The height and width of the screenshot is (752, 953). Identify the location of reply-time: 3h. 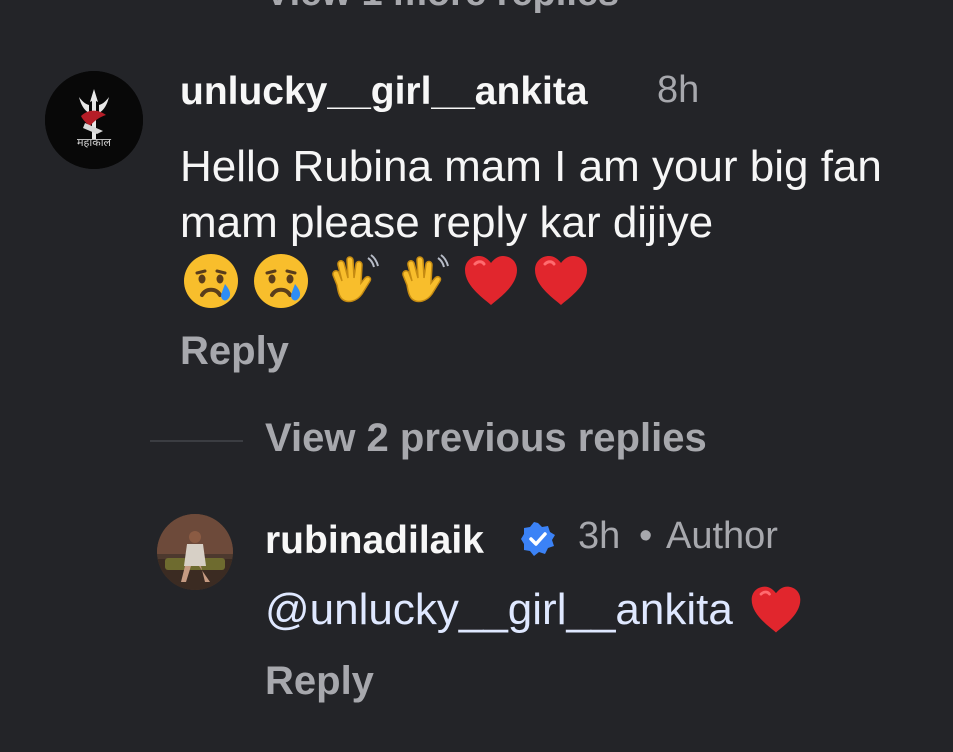
(599, 536).